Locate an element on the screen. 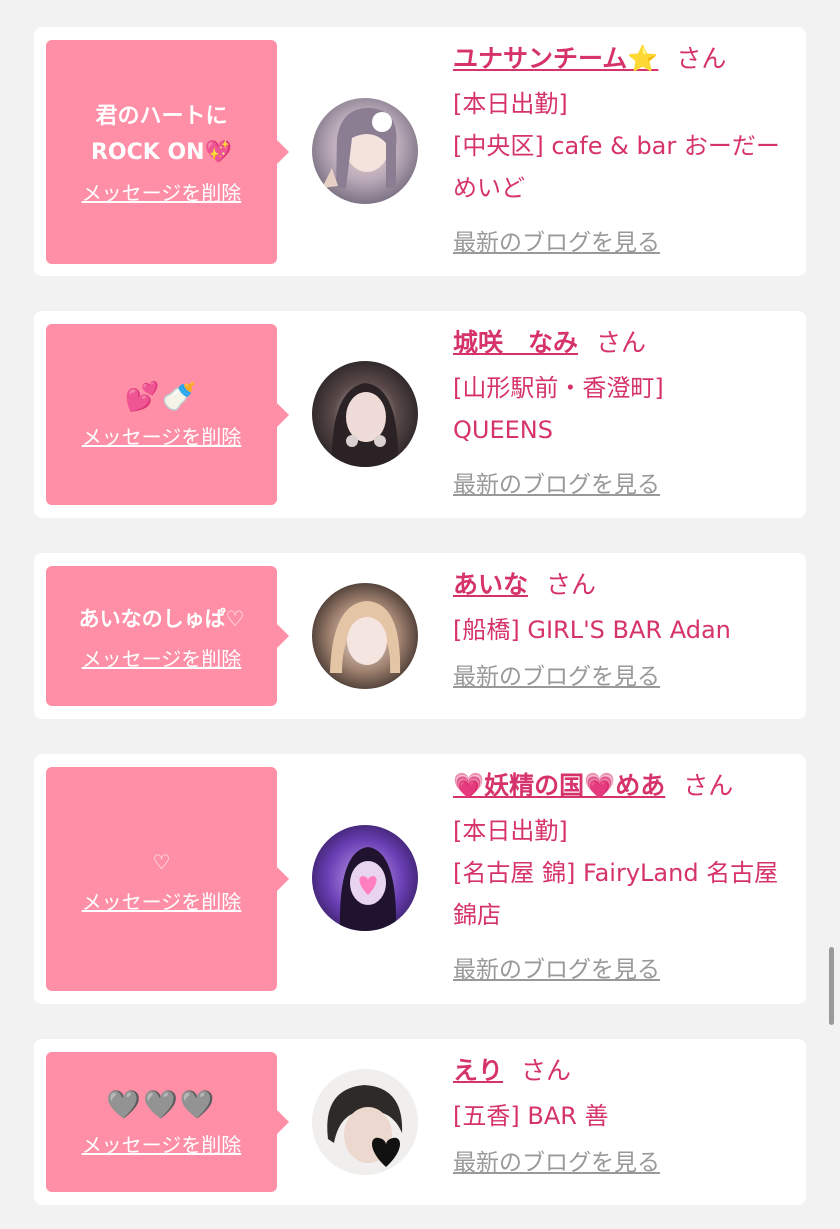 This screenshot has height=1229, width=840. favorite-card: 🩶🩶🩶 メッセージを削除 えり さん [五香] BAR 善 最新のブログを見る is located at coordinates (420, 1122).